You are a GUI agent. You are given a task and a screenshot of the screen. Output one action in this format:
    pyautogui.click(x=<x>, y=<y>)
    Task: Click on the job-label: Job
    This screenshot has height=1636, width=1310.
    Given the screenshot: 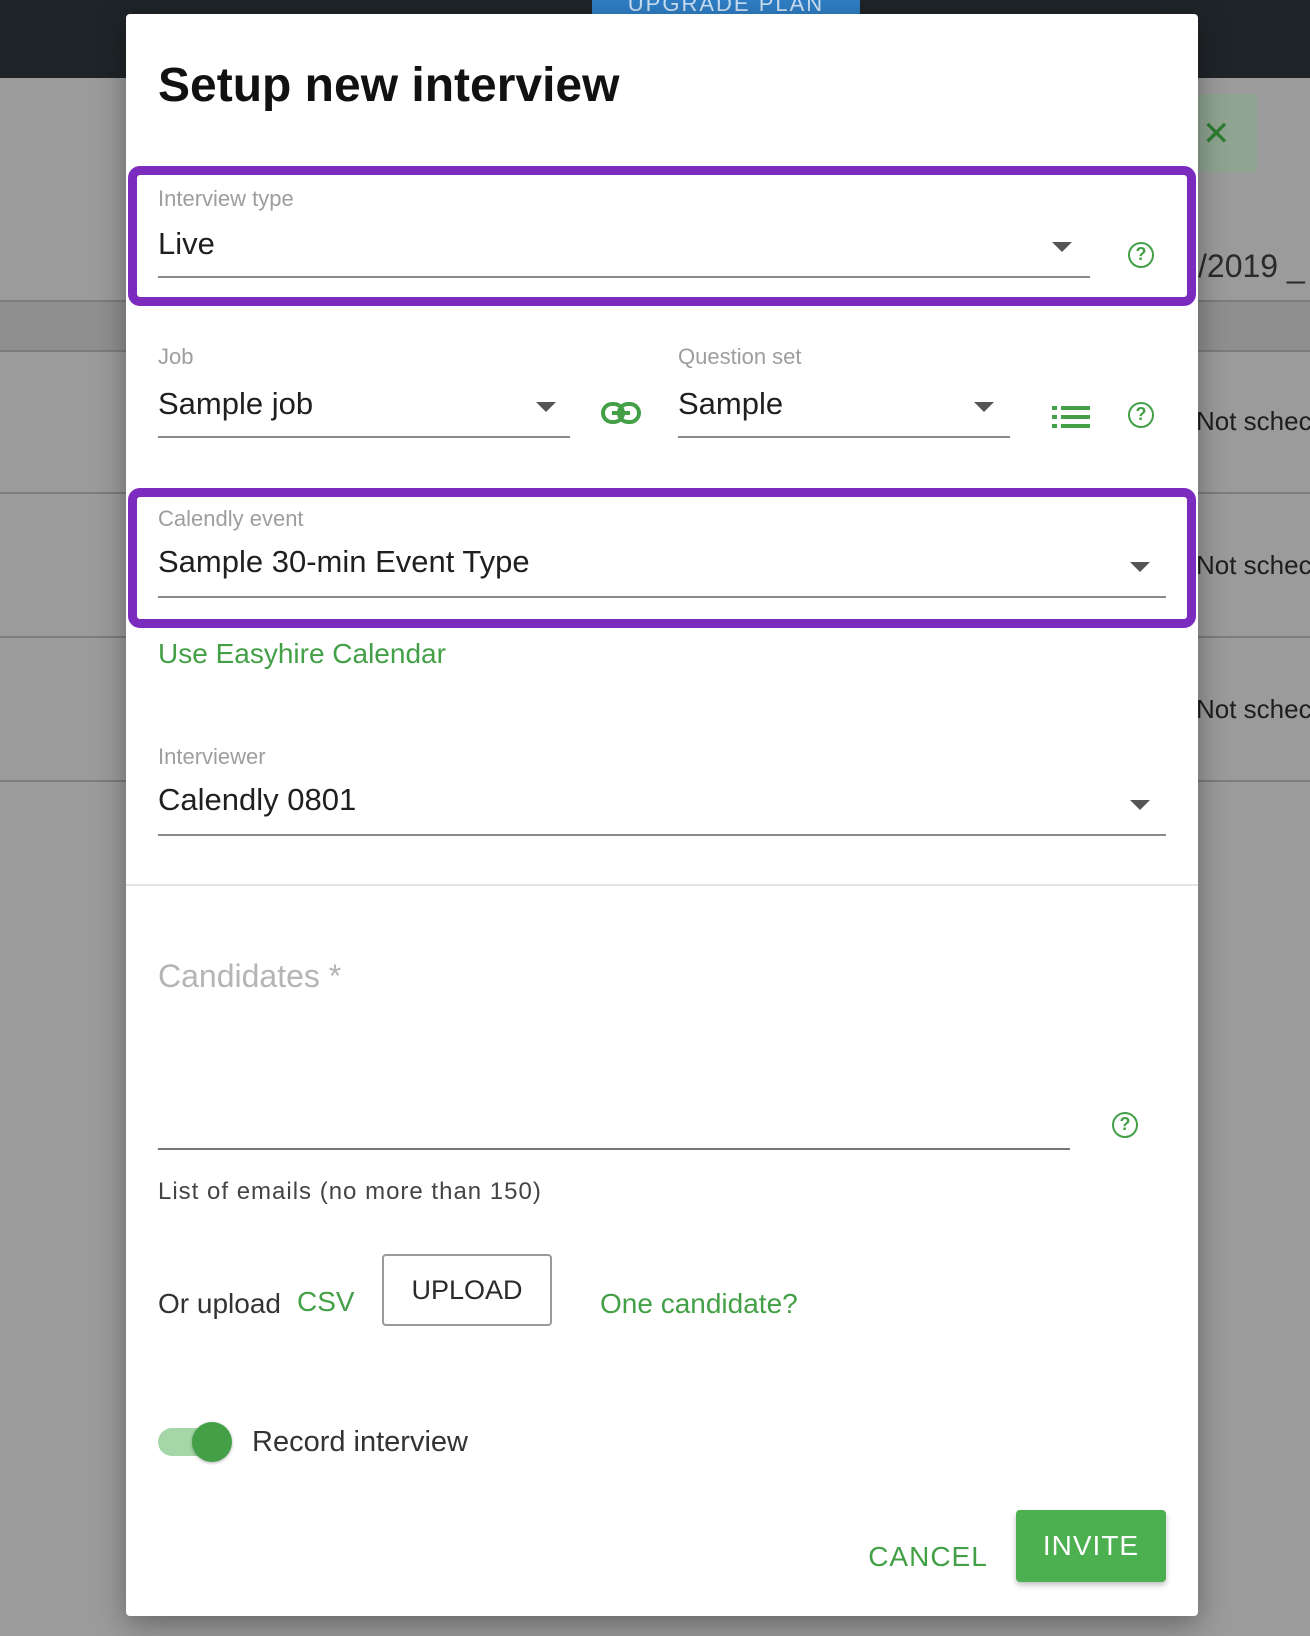 What is the action you would take?
    pyautogui.click(x=176, y=356)
    